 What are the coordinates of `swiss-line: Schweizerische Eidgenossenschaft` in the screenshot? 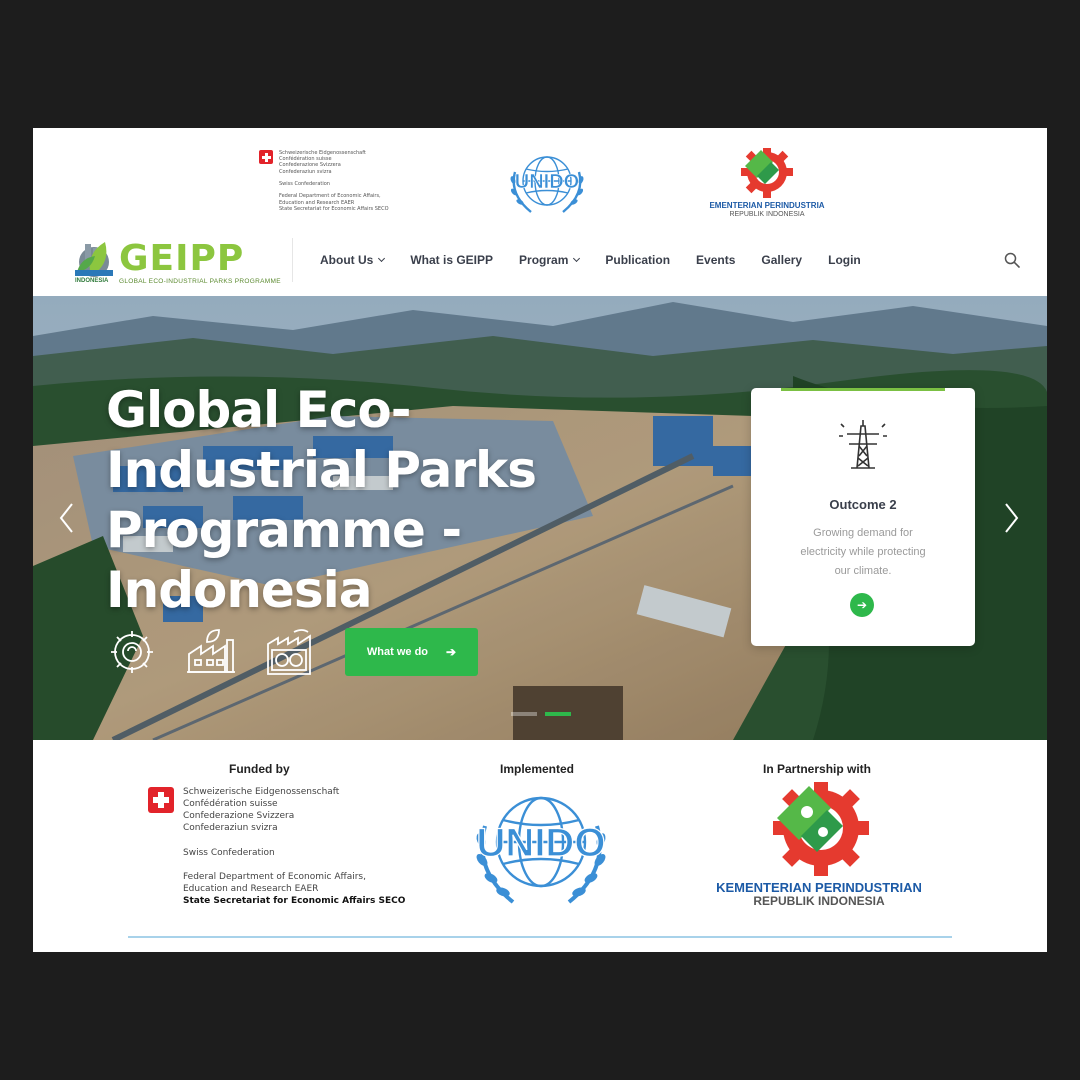 It's located at (261, 792).